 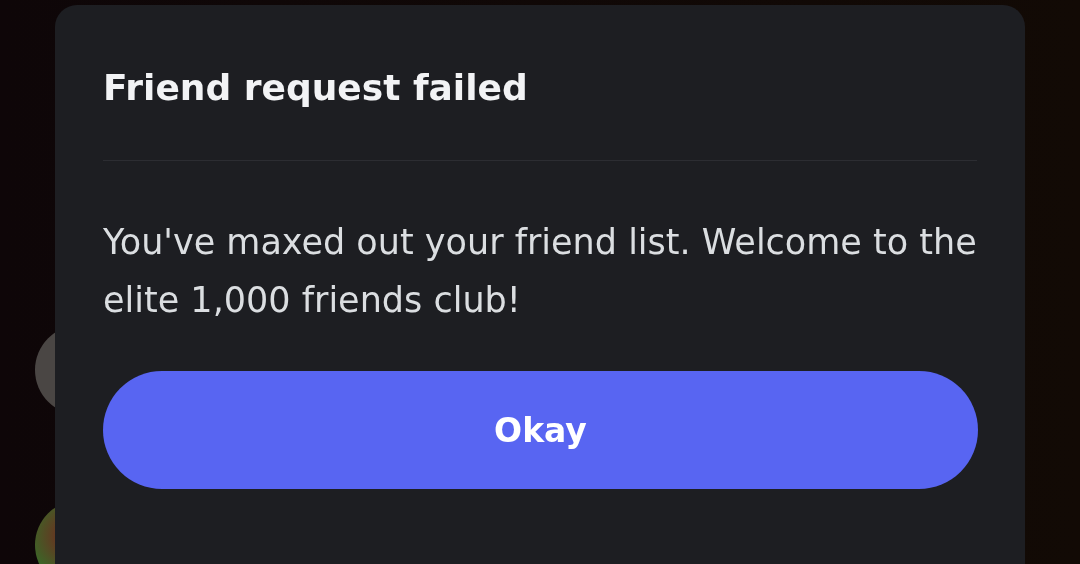 I want to click on dialog-title: Friend request failed, so click(x=316, y=88).